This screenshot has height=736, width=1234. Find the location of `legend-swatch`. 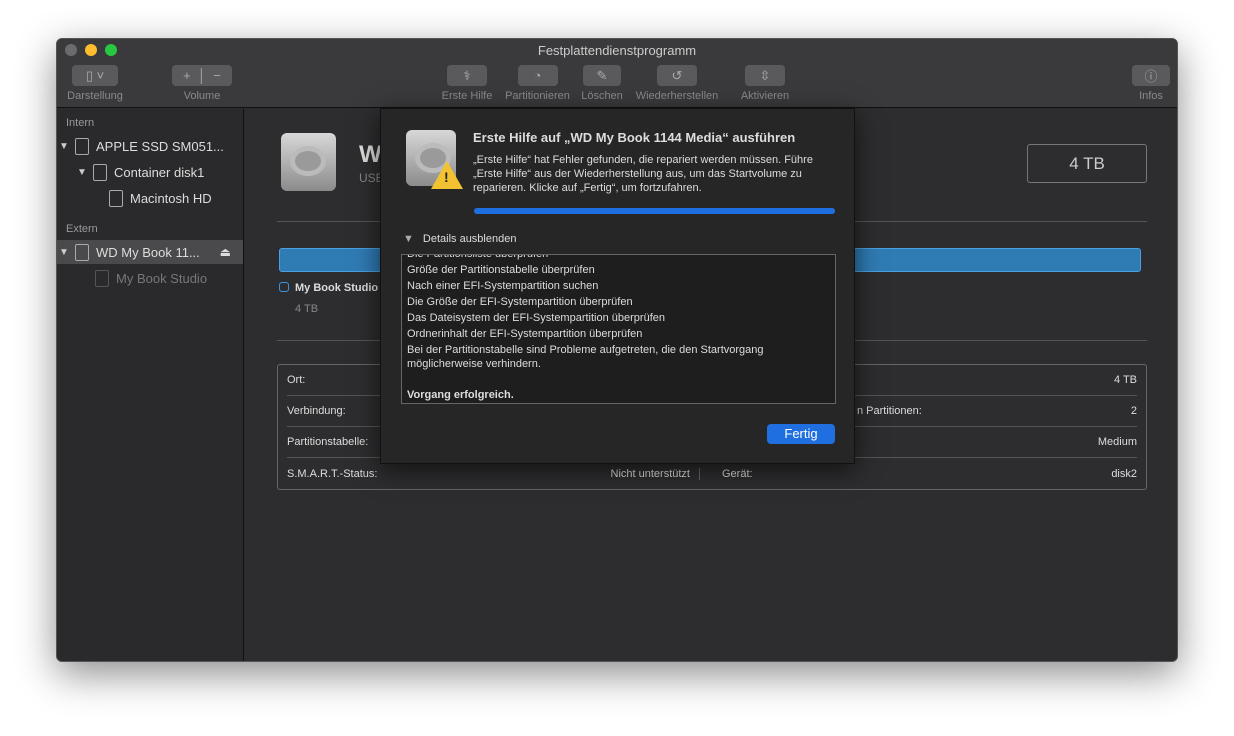

legend-swatch is located at coordinates (284, 287).